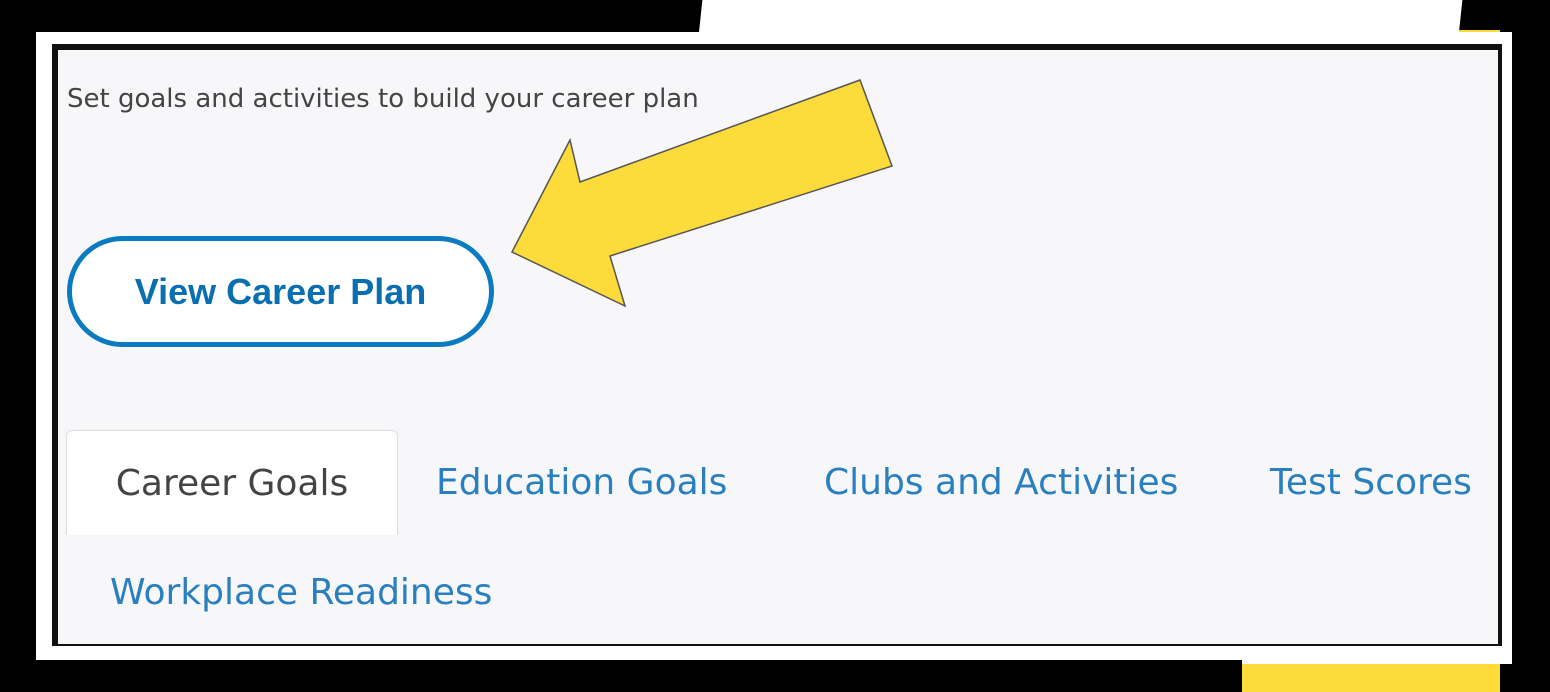 The width and height of the screenshot is (1550, 692). What do you see at coordinates (232, 482) in the screenshot?
I see `tab-career-goals: Career Goals` at bounding box center [232, 482].